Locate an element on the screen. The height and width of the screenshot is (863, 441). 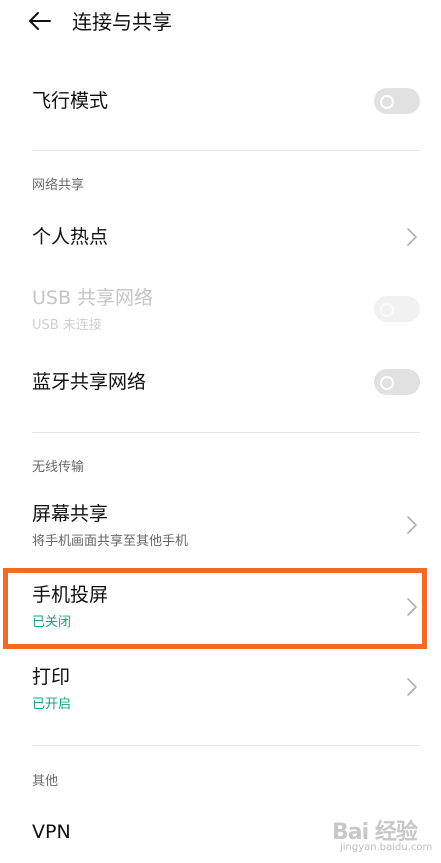
back-button is located at coordinates (40, 21).